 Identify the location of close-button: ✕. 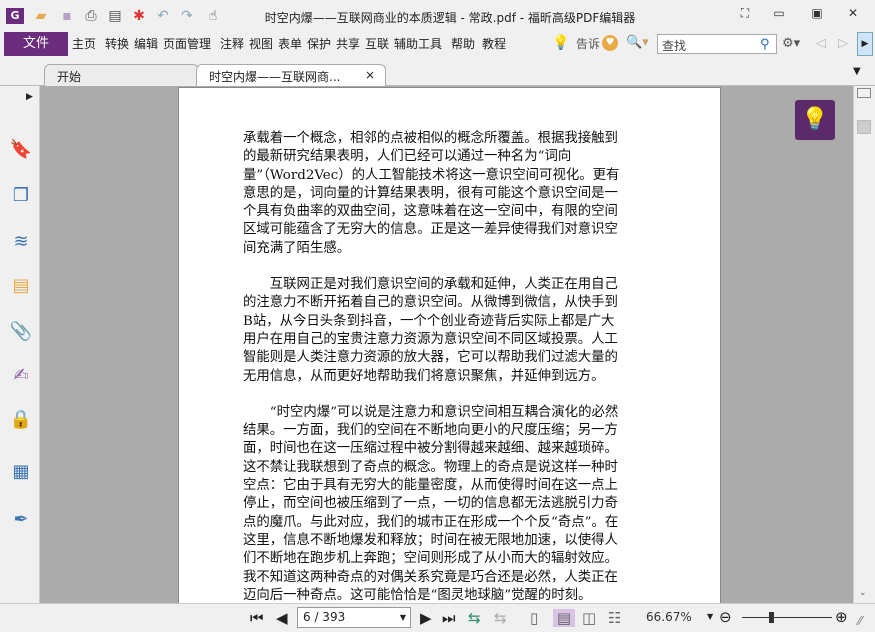
(853, 15).